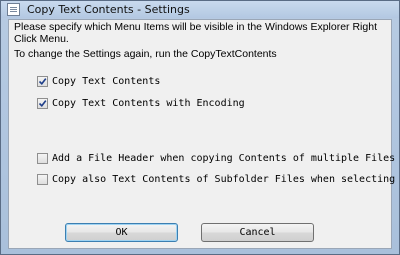 The image size is (400, 255). I want to click on cancel-button: Cancel, so click(257, 232).